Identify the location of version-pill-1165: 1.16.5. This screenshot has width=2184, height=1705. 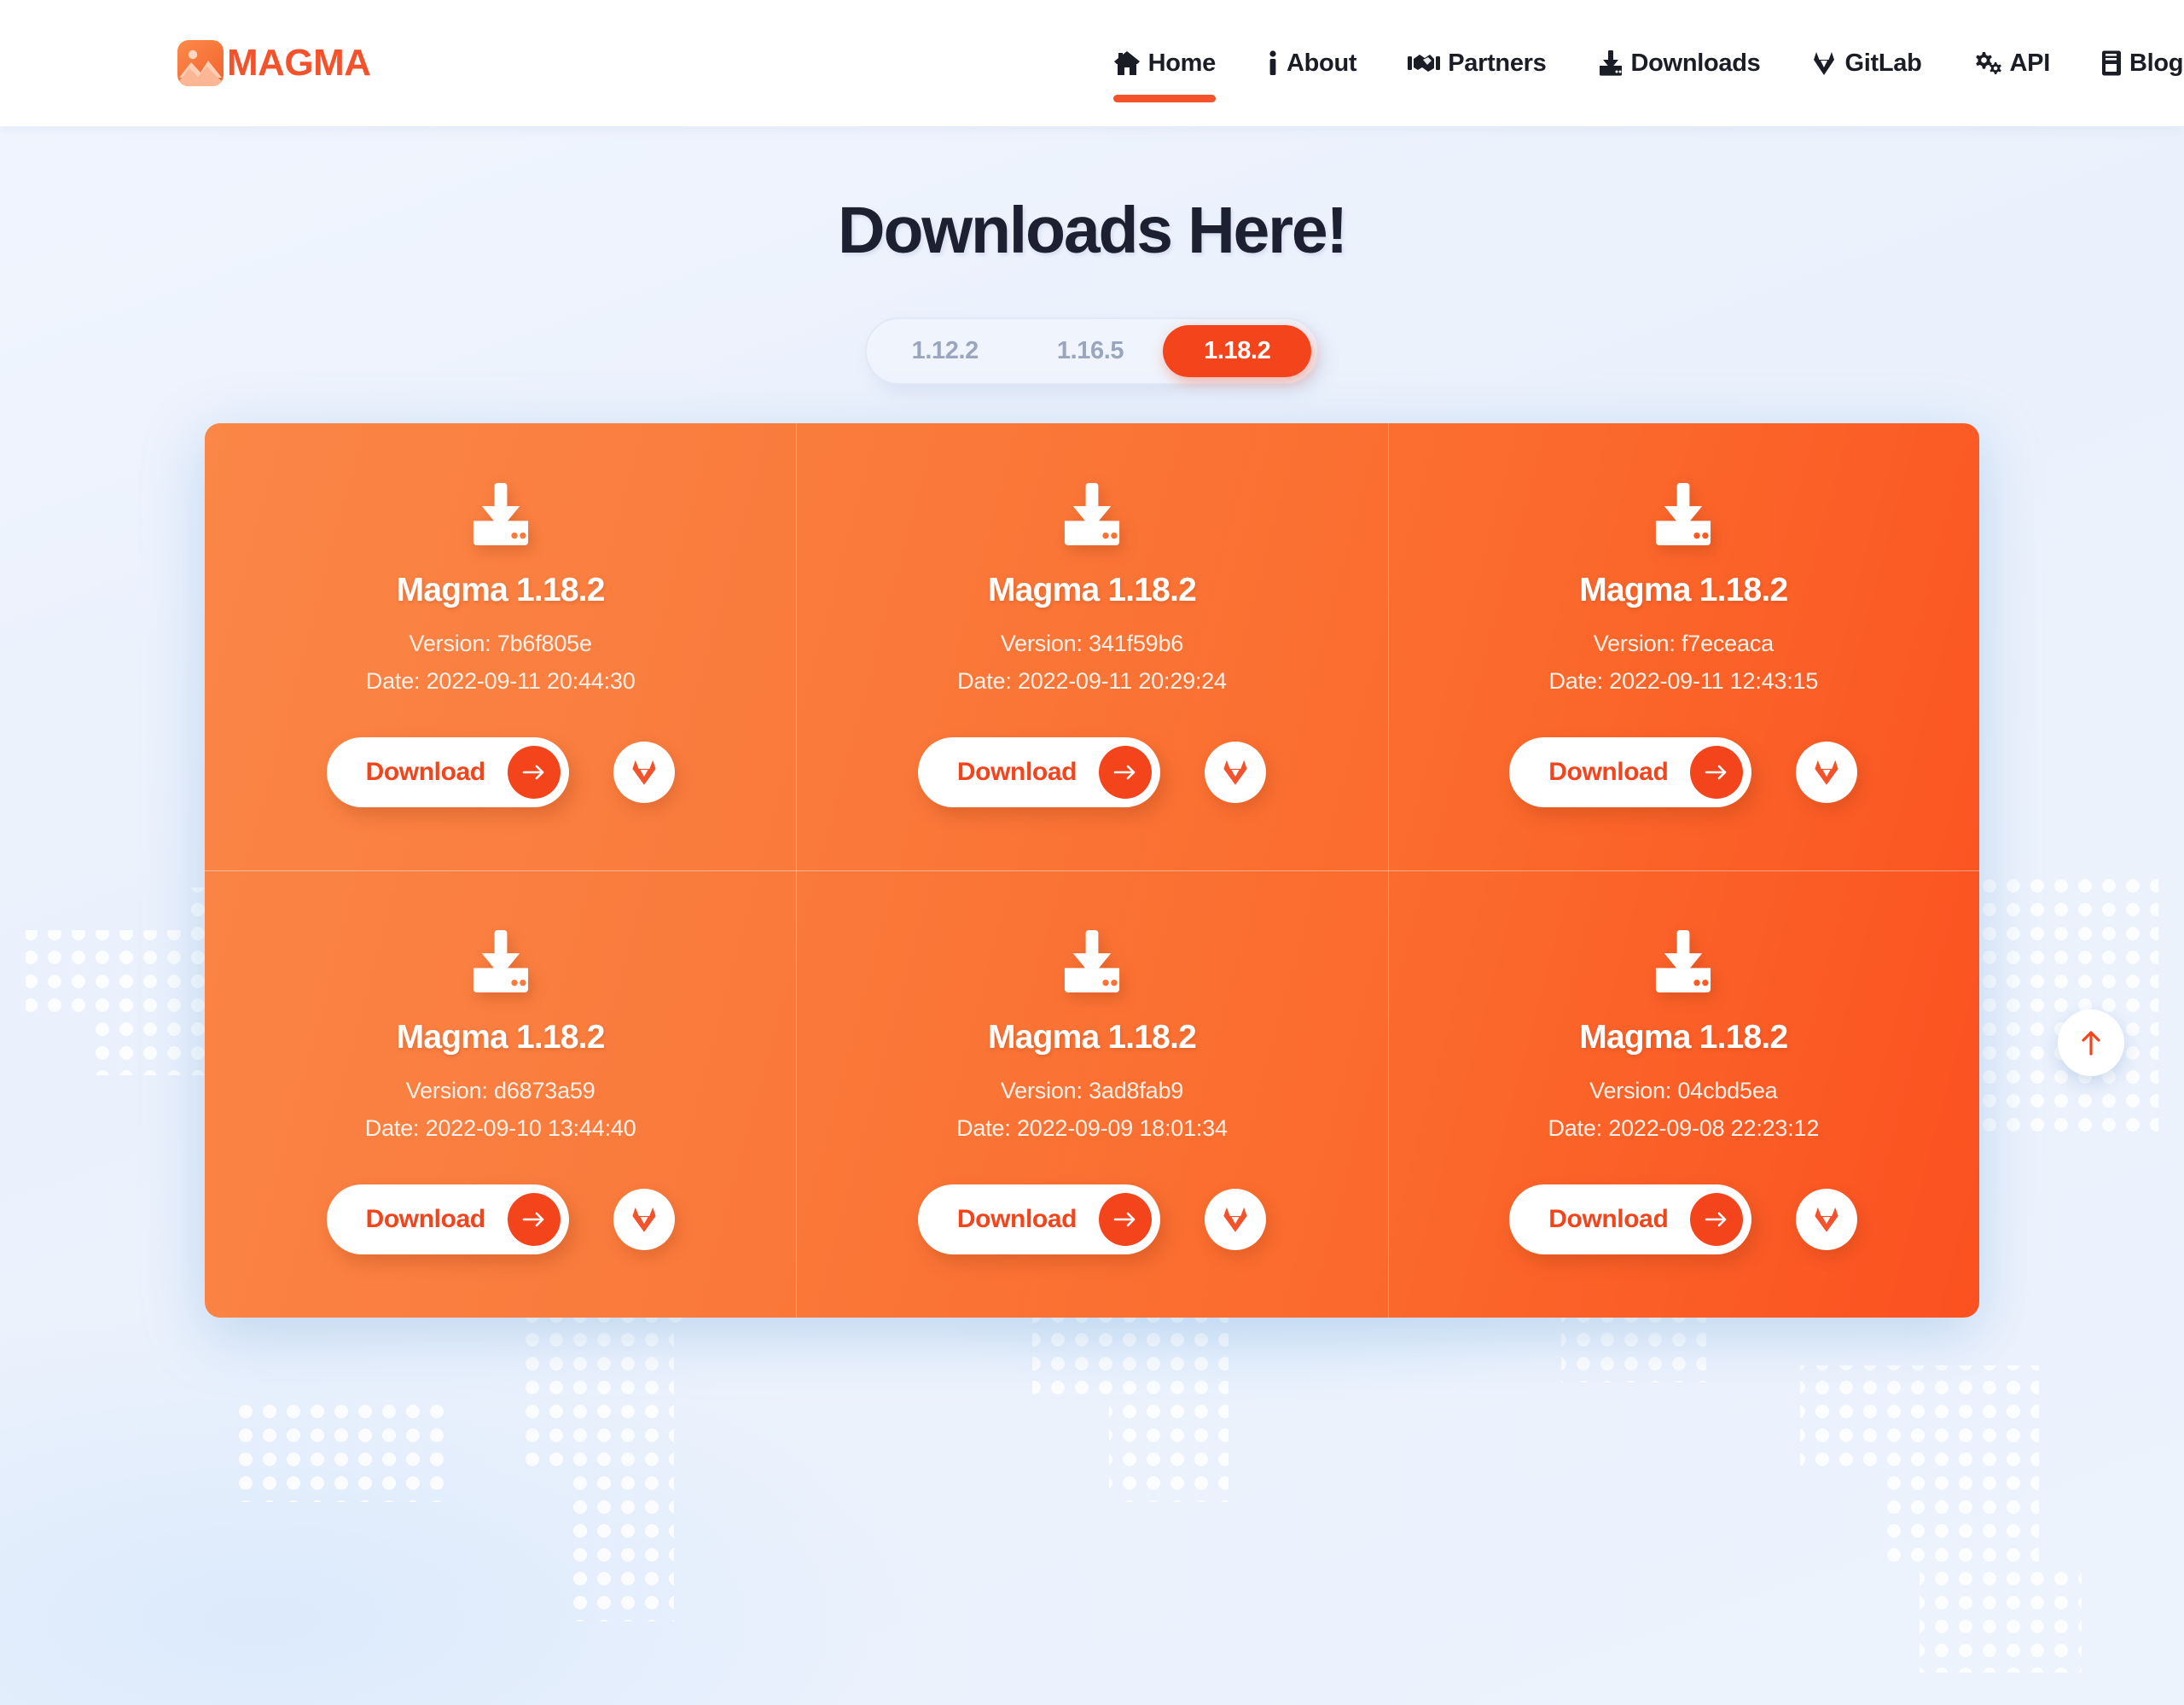
(1091, 351).